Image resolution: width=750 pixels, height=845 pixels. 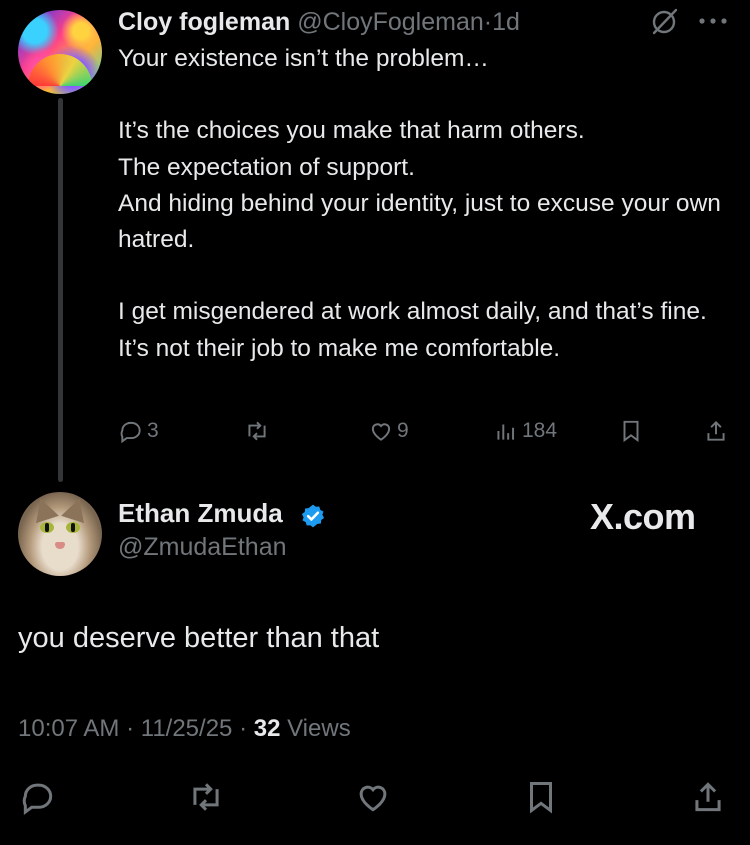 I want to click on like-button: 9, so click(x=388, y=431).